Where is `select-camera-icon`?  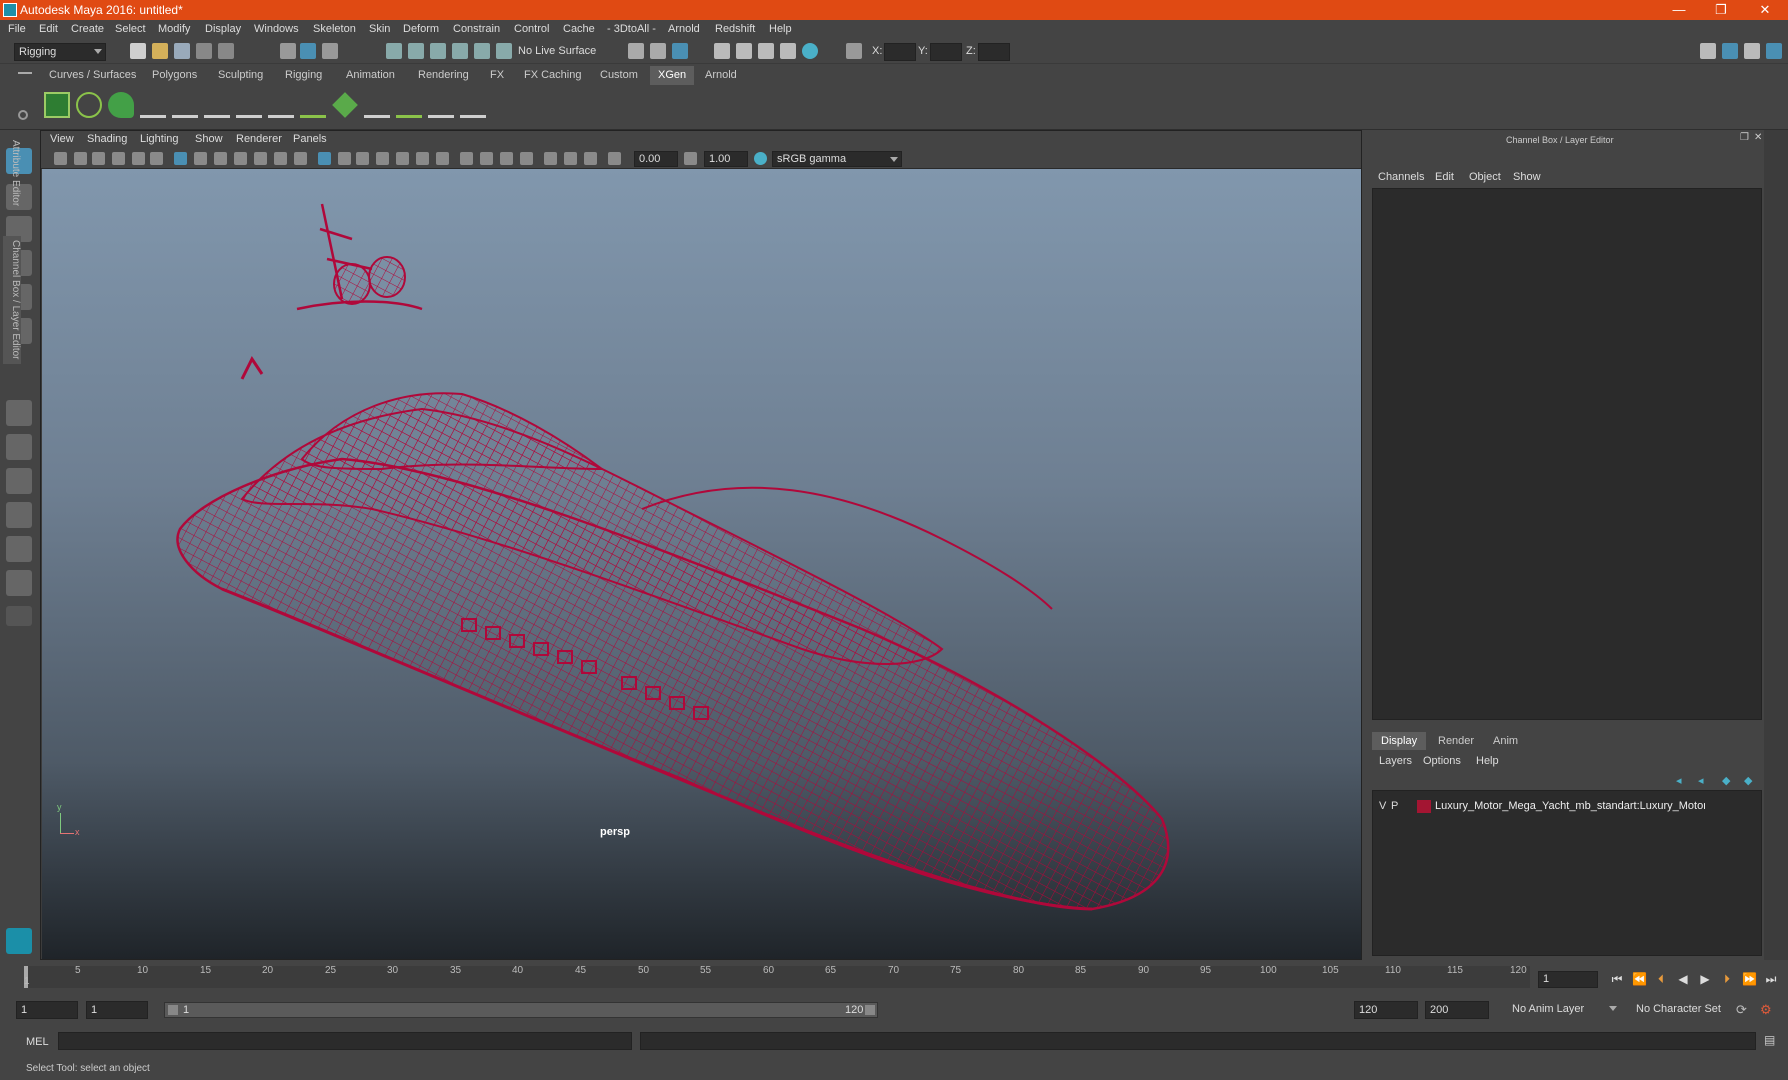 select-camera-icon is located at coordinates (60, 158).